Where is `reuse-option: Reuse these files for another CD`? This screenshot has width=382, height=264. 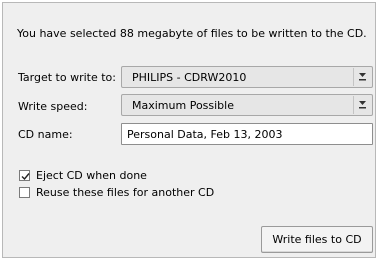 reuse-option: Reuse these files for another CD is located at coordinates (116, 192).